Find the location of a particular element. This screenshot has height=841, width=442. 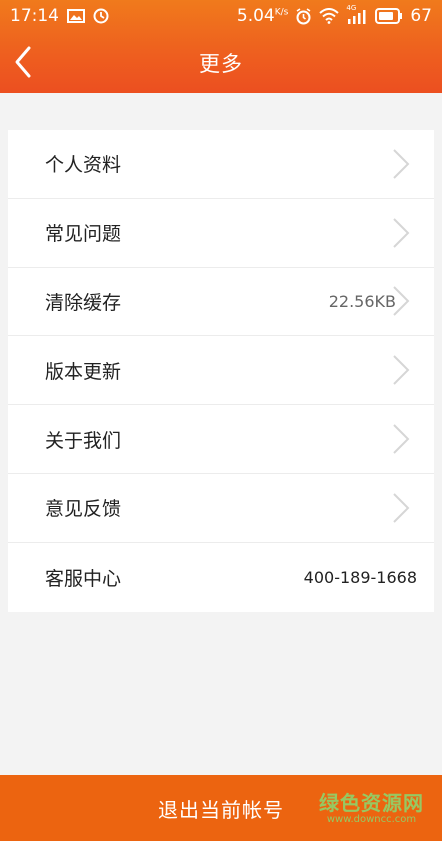

service-phone: 400-189-1668 is located at coordinates (360, 577).